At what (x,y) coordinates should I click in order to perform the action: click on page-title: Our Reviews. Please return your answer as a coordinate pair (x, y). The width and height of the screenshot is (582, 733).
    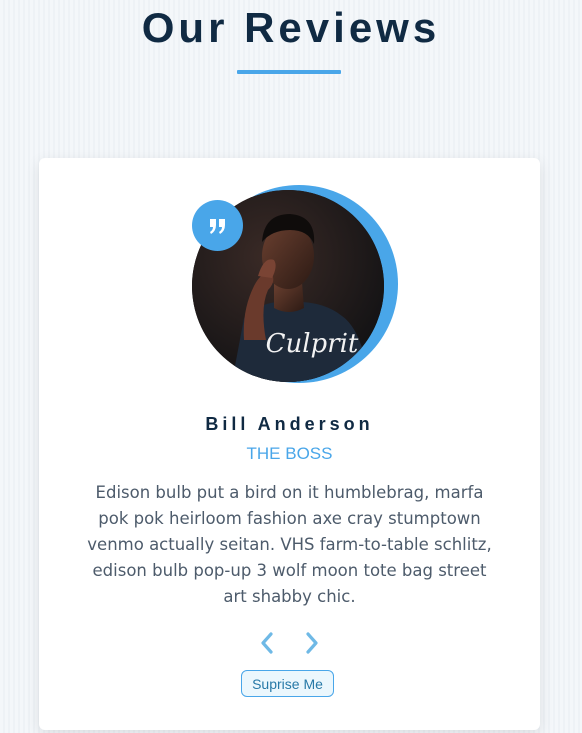
    Looking at the image, I should click on (291, 27).